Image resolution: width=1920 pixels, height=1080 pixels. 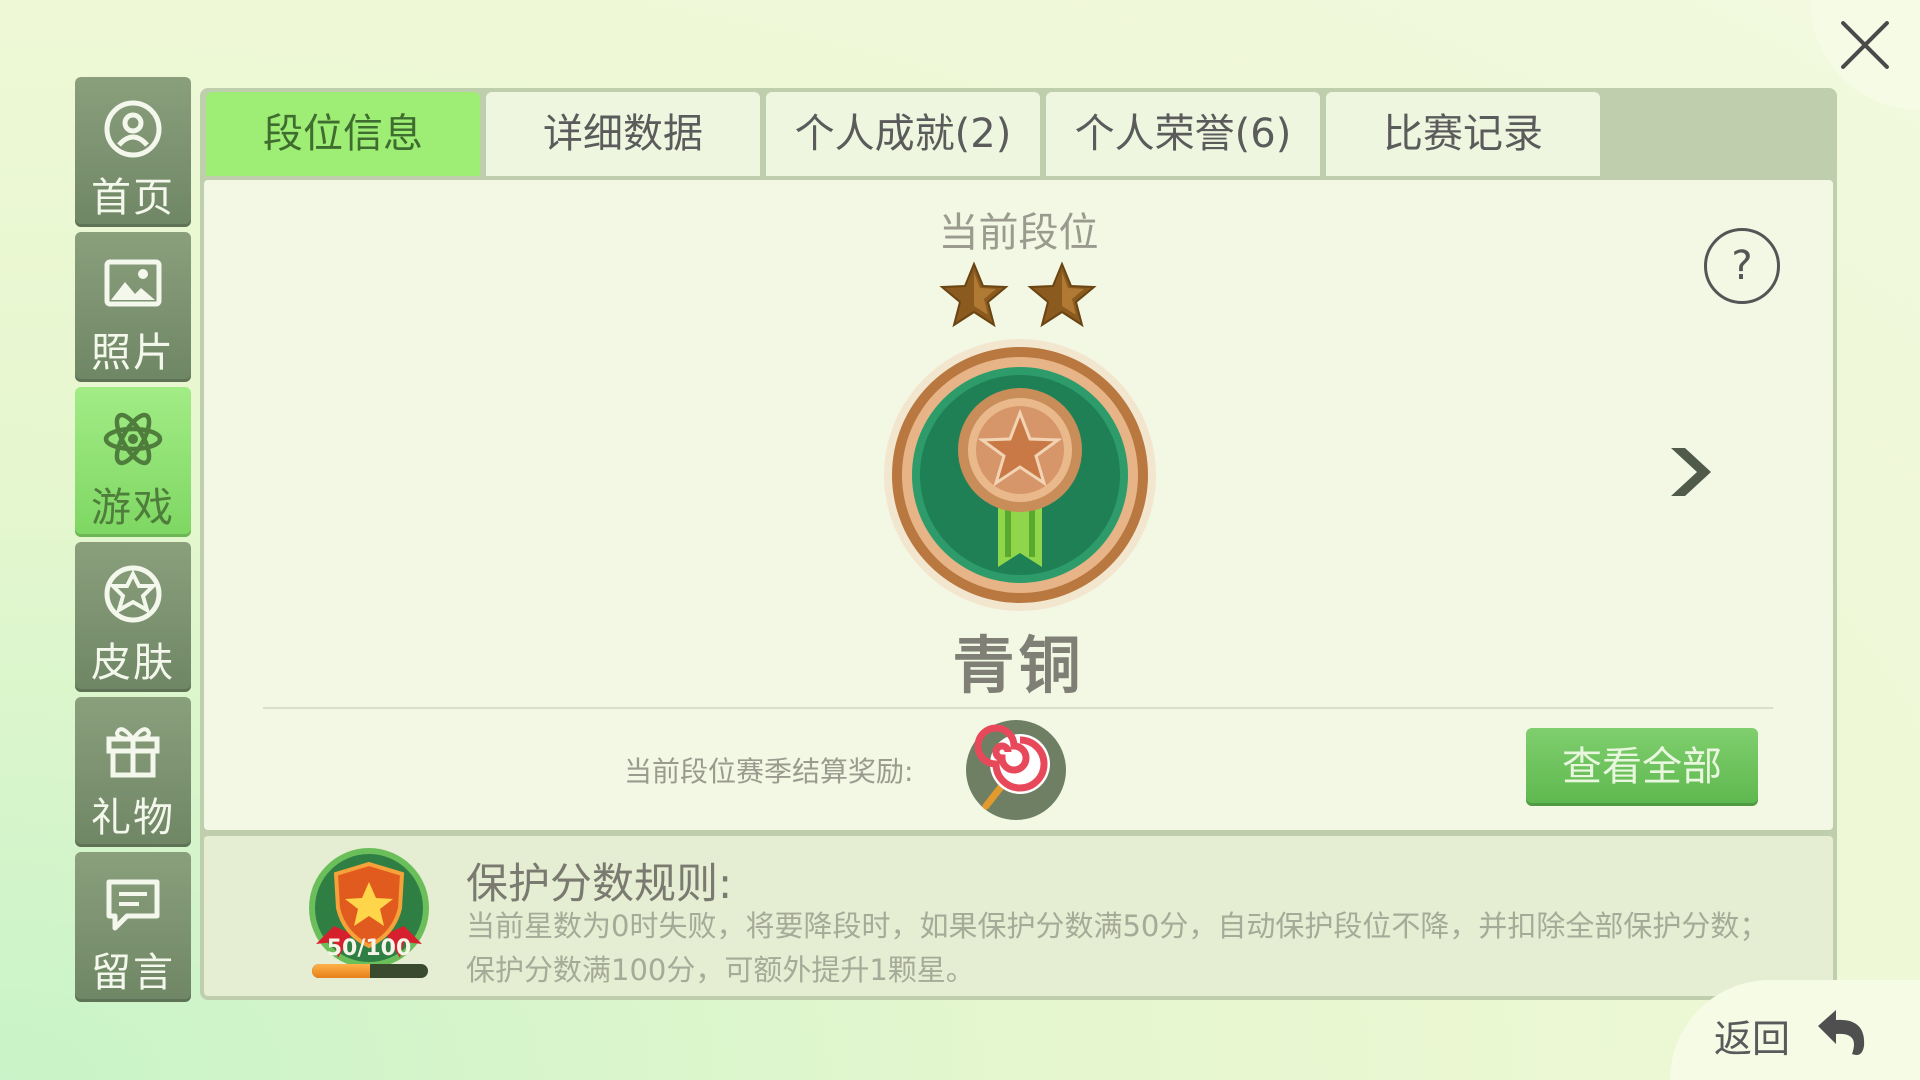 What do you see at coordinates (769, 771) in the screenshot?
I see `season-reward-label: 当前段位赛季结算奖励:` at bounding box center [769, 771].